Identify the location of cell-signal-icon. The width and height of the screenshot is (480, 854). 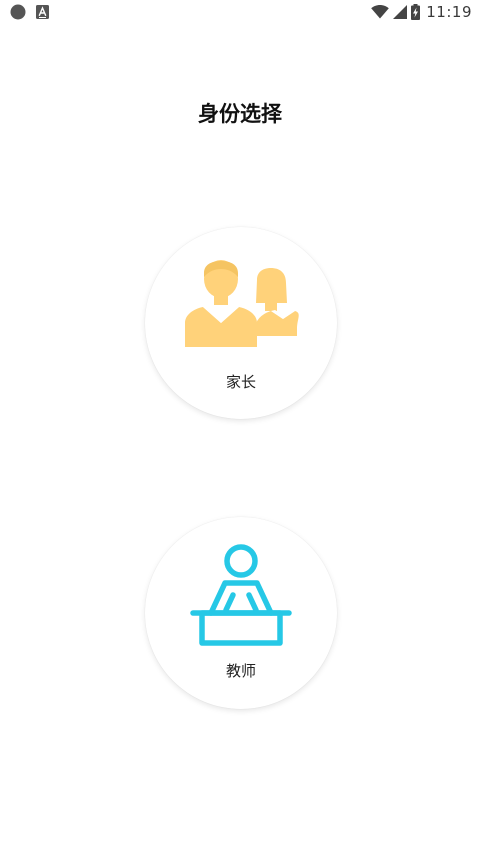
(400, 12).